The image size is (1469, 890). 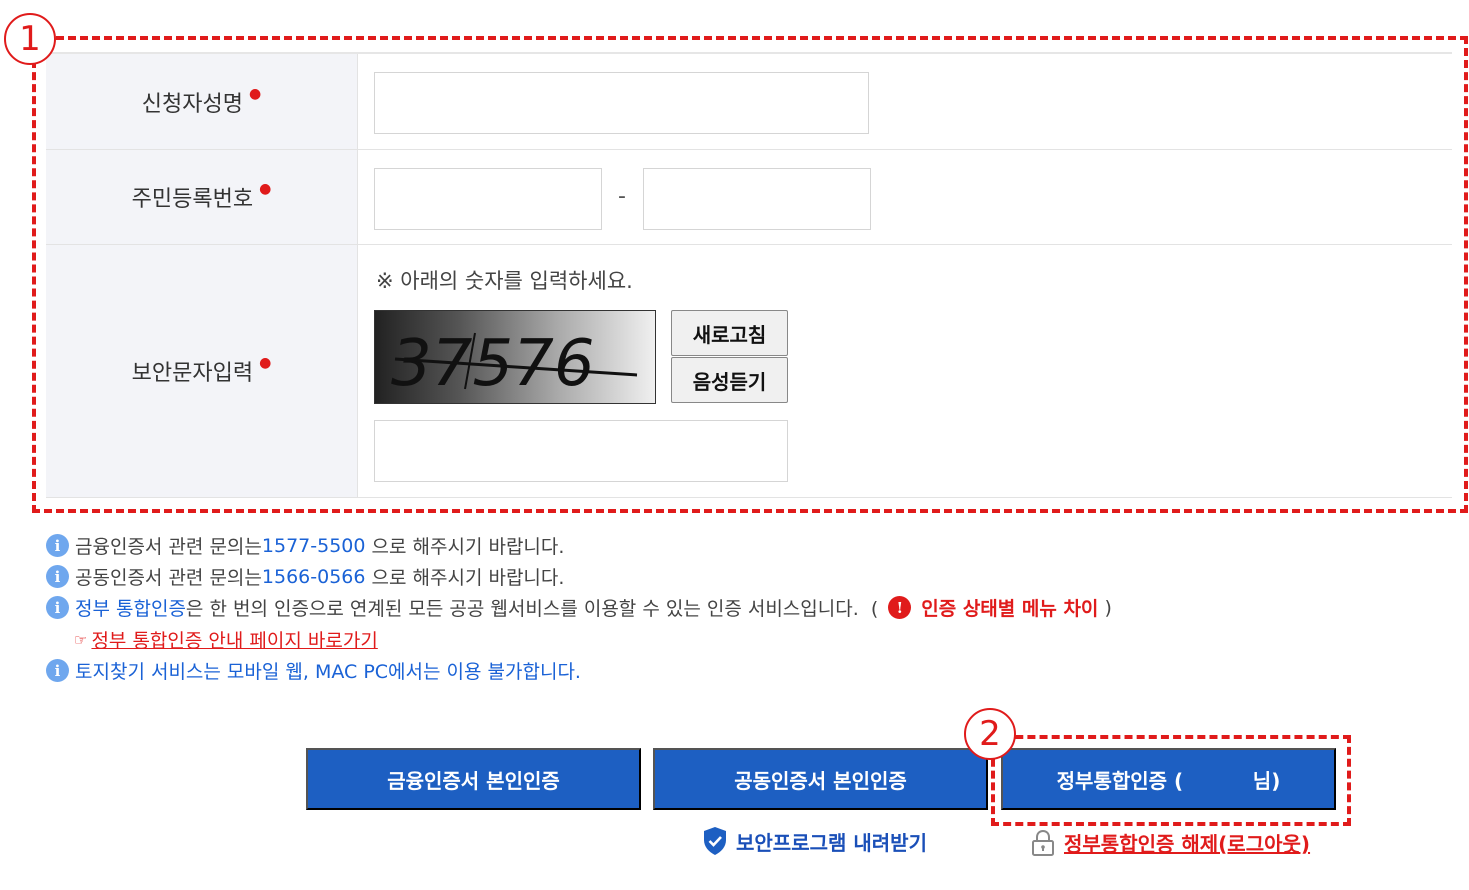 I want to click on annotation-badge-2: 2, so click(x=990, y=734).